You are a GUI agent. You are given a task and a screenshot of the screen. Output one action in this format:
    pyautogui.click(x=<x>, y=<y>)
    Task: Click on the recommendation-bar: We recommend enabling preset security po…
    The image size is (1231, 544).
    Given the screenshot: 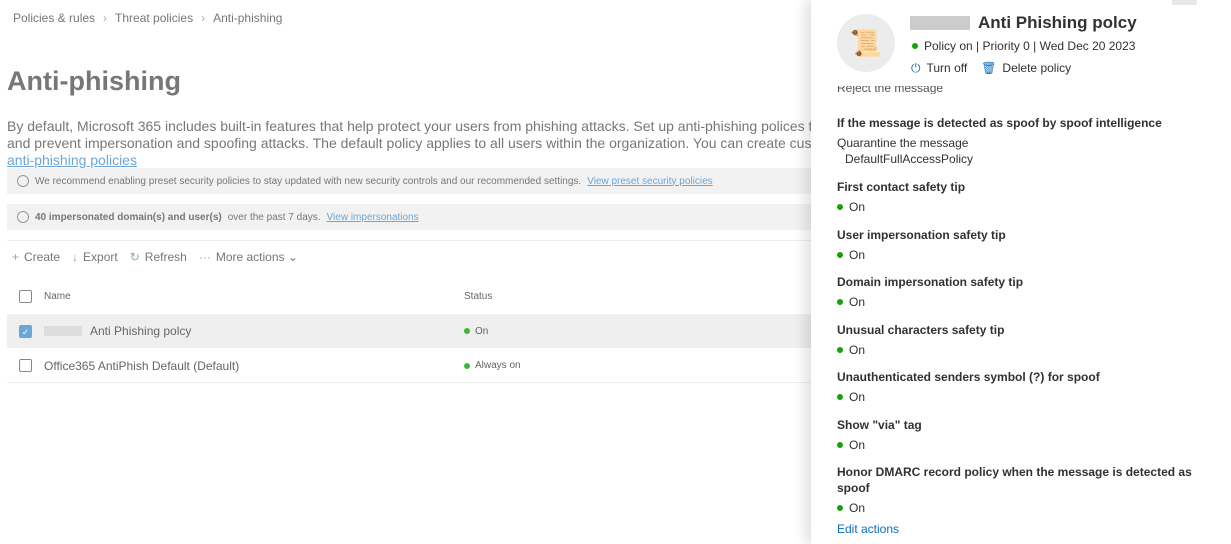 What is the action you would take?
    pyautogui.click(x=409, y=181)
    